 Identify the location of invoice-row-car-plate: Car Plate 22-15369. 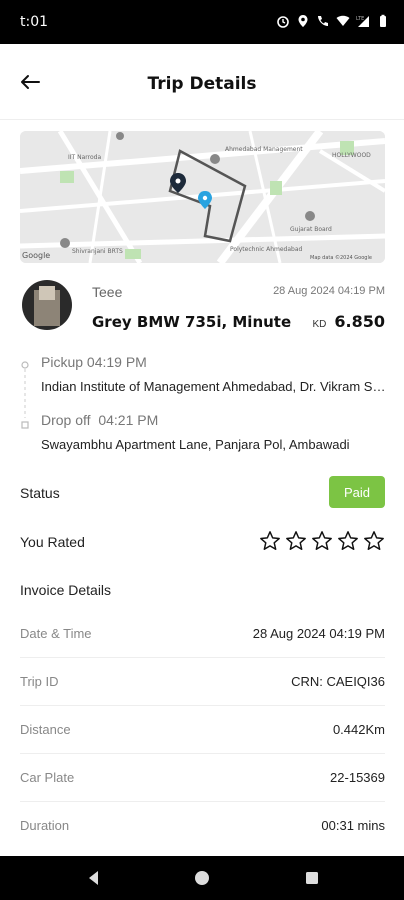
(202, 778).